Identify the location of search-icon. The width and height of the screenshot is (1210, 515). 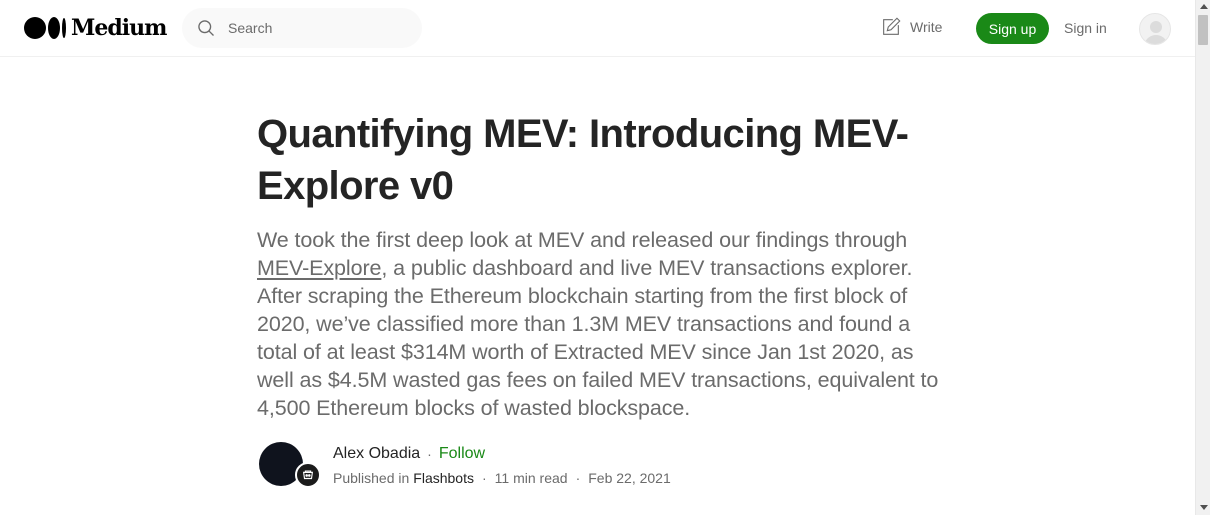
(206, 28).